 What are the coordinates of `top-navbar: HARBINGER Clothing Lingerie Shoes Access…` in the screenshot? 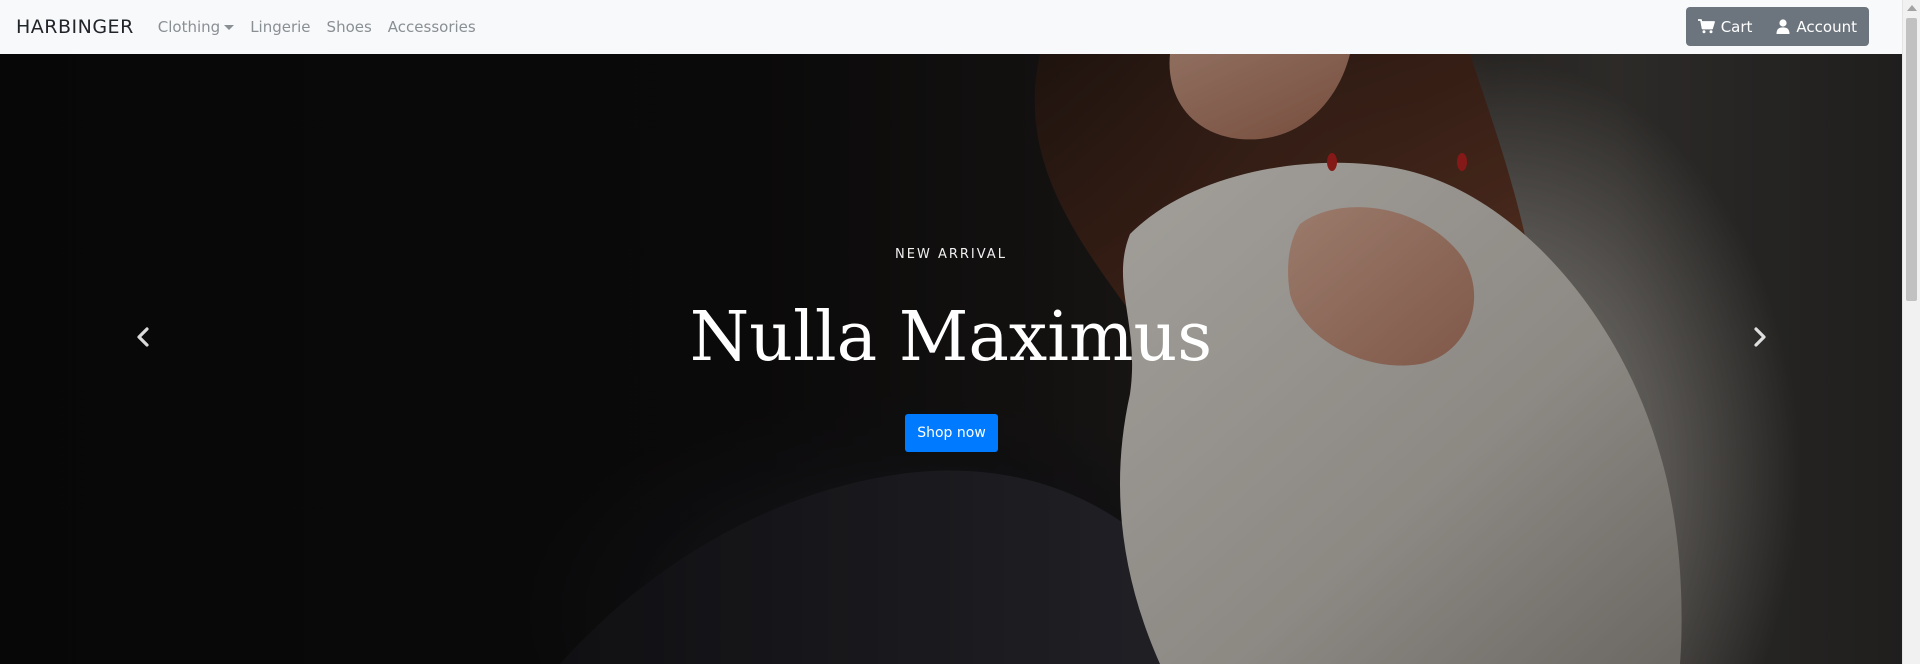 It's located at (951, 27).